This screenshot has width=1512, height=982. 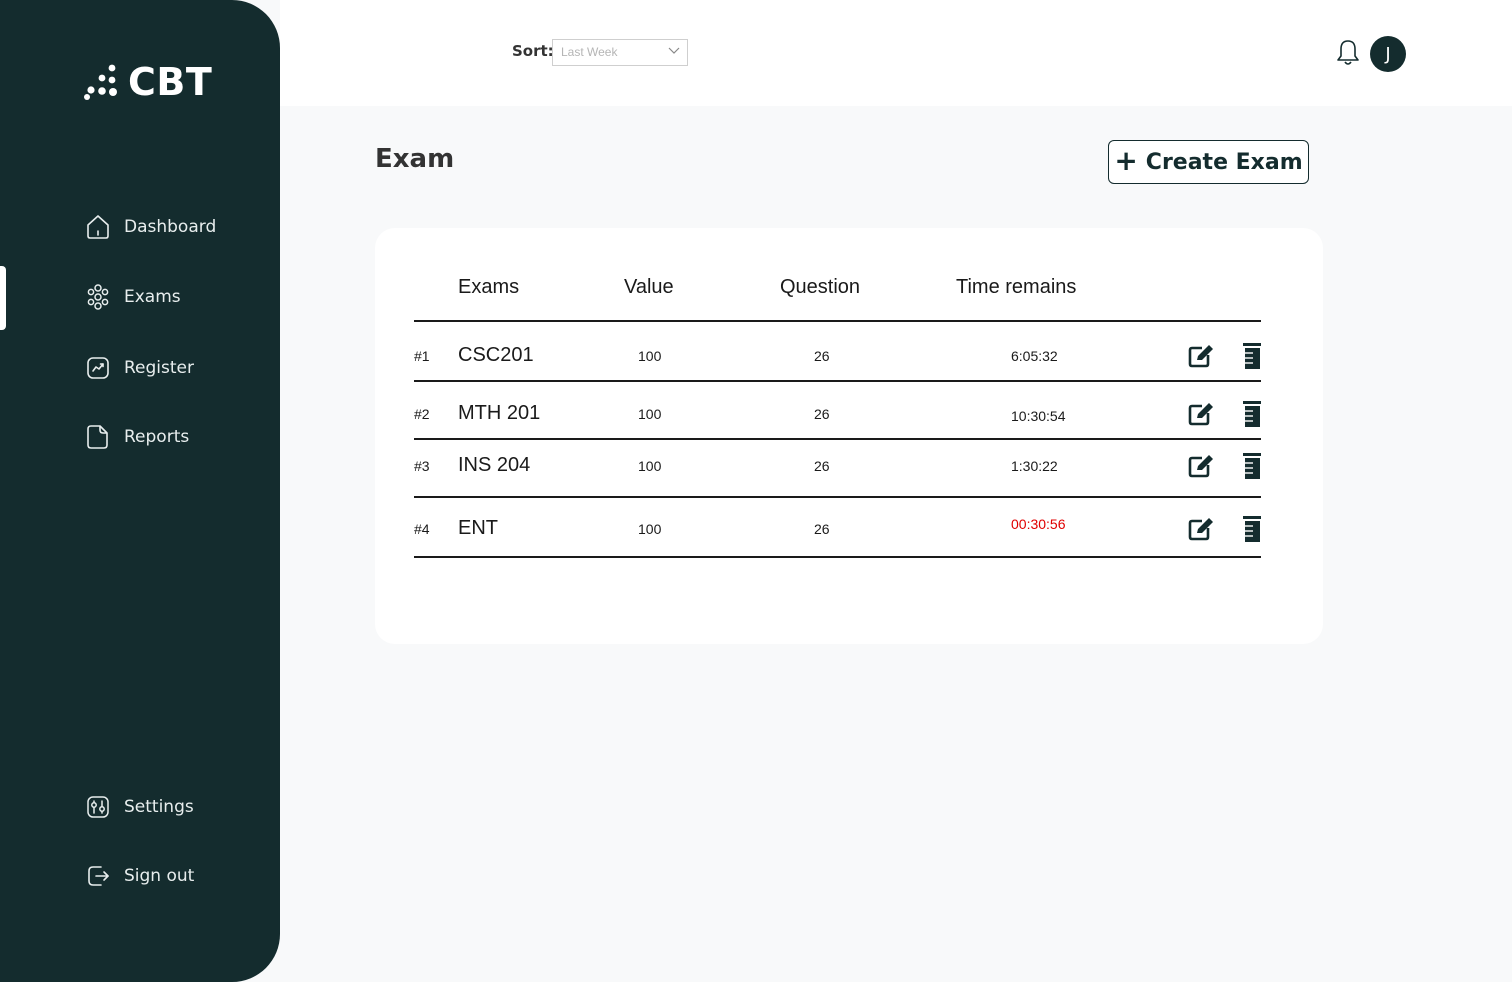 I want to click on time-remains: 10:30:54, so click(x=1038, y=416).